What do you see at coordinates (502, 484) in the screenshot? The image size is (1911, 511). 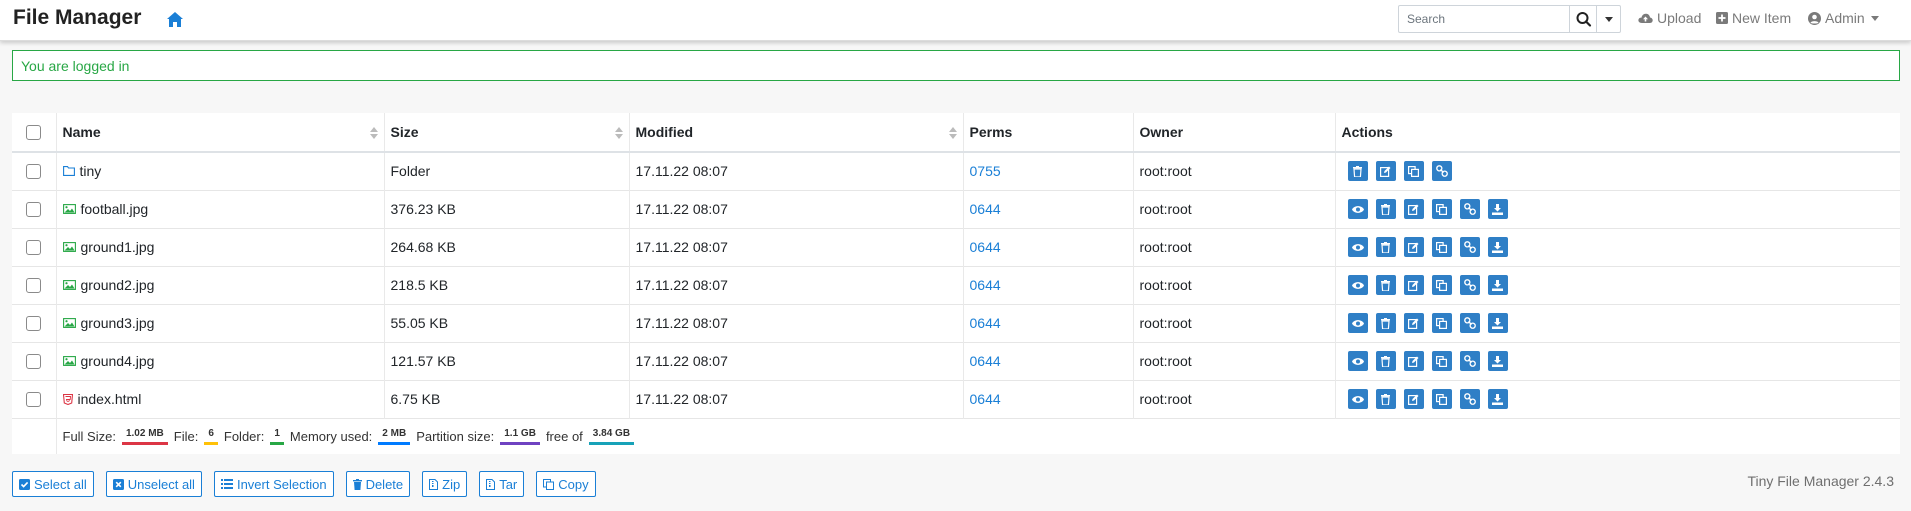 I see `tar-button: Tar` at bounding box center [502, 484].